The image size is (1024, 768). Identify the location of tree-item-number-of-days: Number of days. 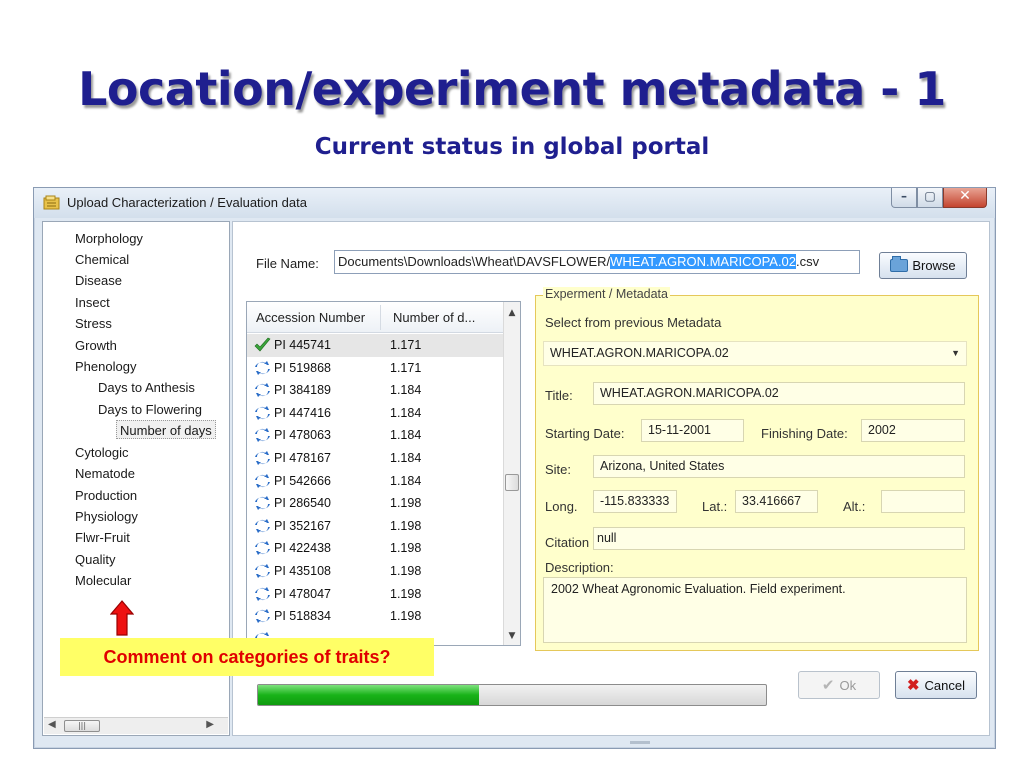
(166, 429).